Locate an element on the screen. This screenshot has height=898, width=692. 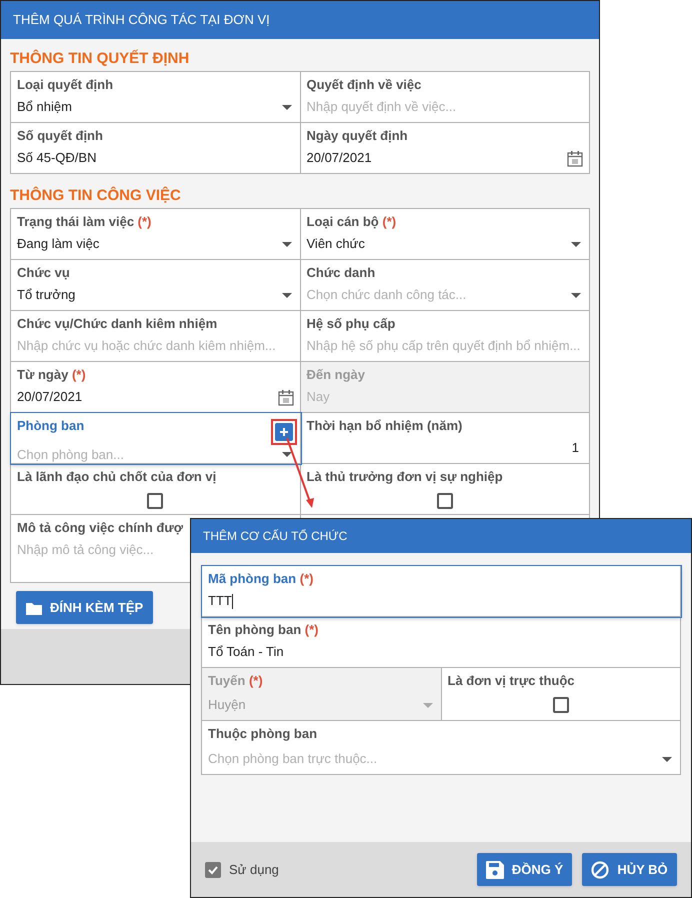
field-label: Tên phòng ban (*) is located at coordinates (263, 630).